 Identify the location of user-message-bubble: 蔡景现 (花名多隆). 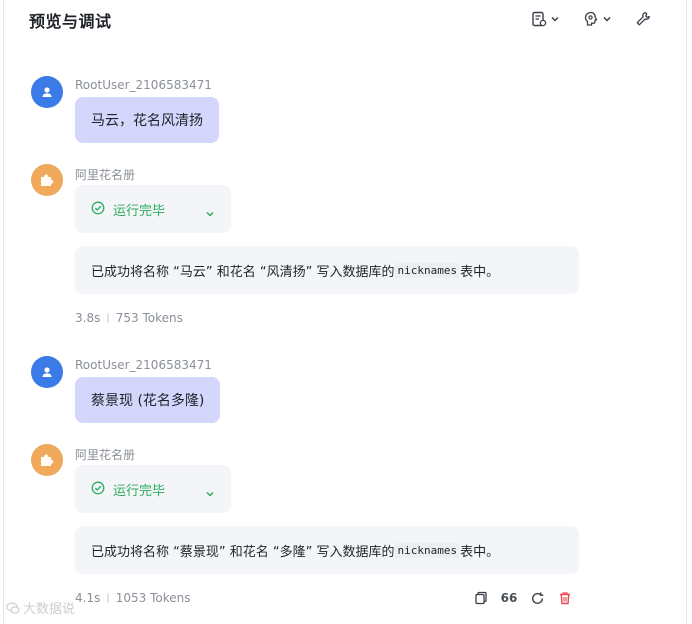
(148, 400).